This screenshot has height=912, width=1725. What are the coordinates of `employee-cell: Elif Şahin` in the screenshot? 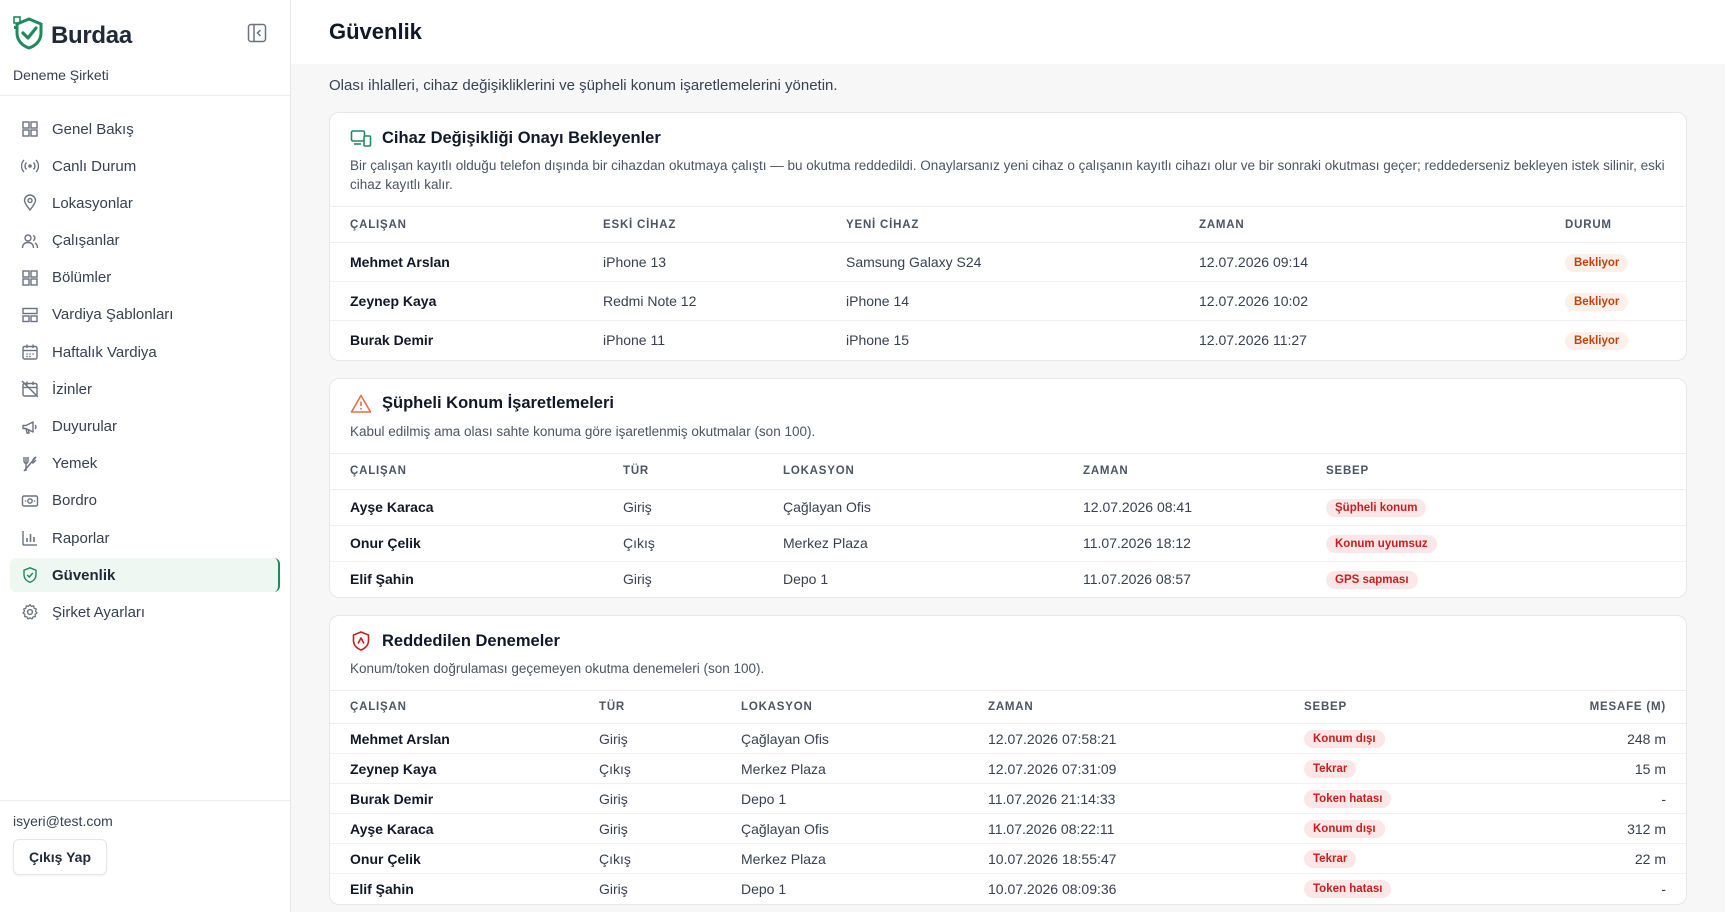 It's located at (382, 888).